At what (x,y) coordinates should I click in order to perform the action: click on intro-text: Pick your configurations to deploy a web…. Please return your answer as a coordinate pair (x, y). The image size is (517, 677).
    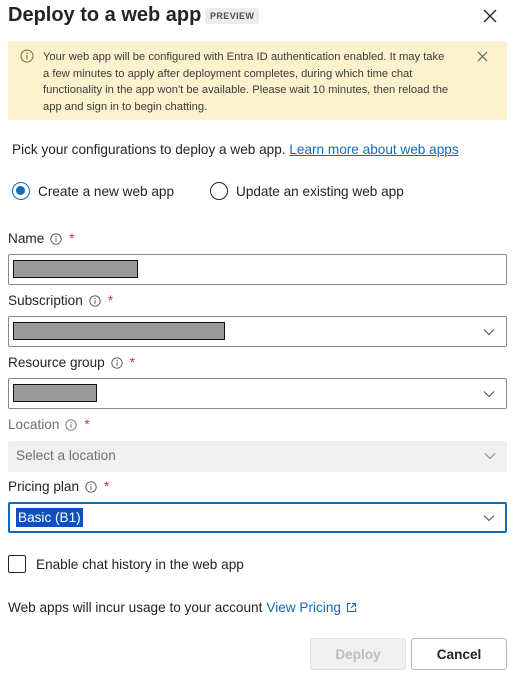
    Looking at the image, I should click on (235, 149).